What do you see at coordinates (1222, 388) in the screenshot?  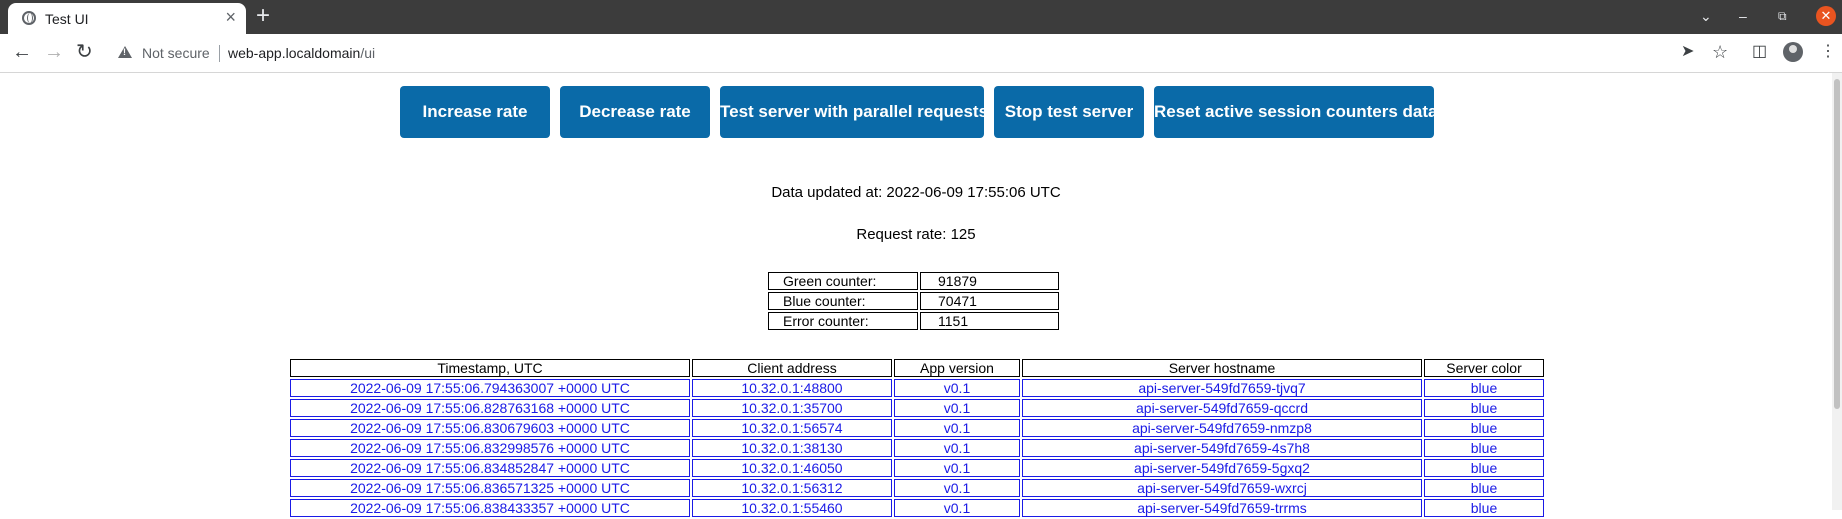 I see `server-hostname-cell: api-server-549fd7659-tjvq7` at bounding box center [1222, 388].